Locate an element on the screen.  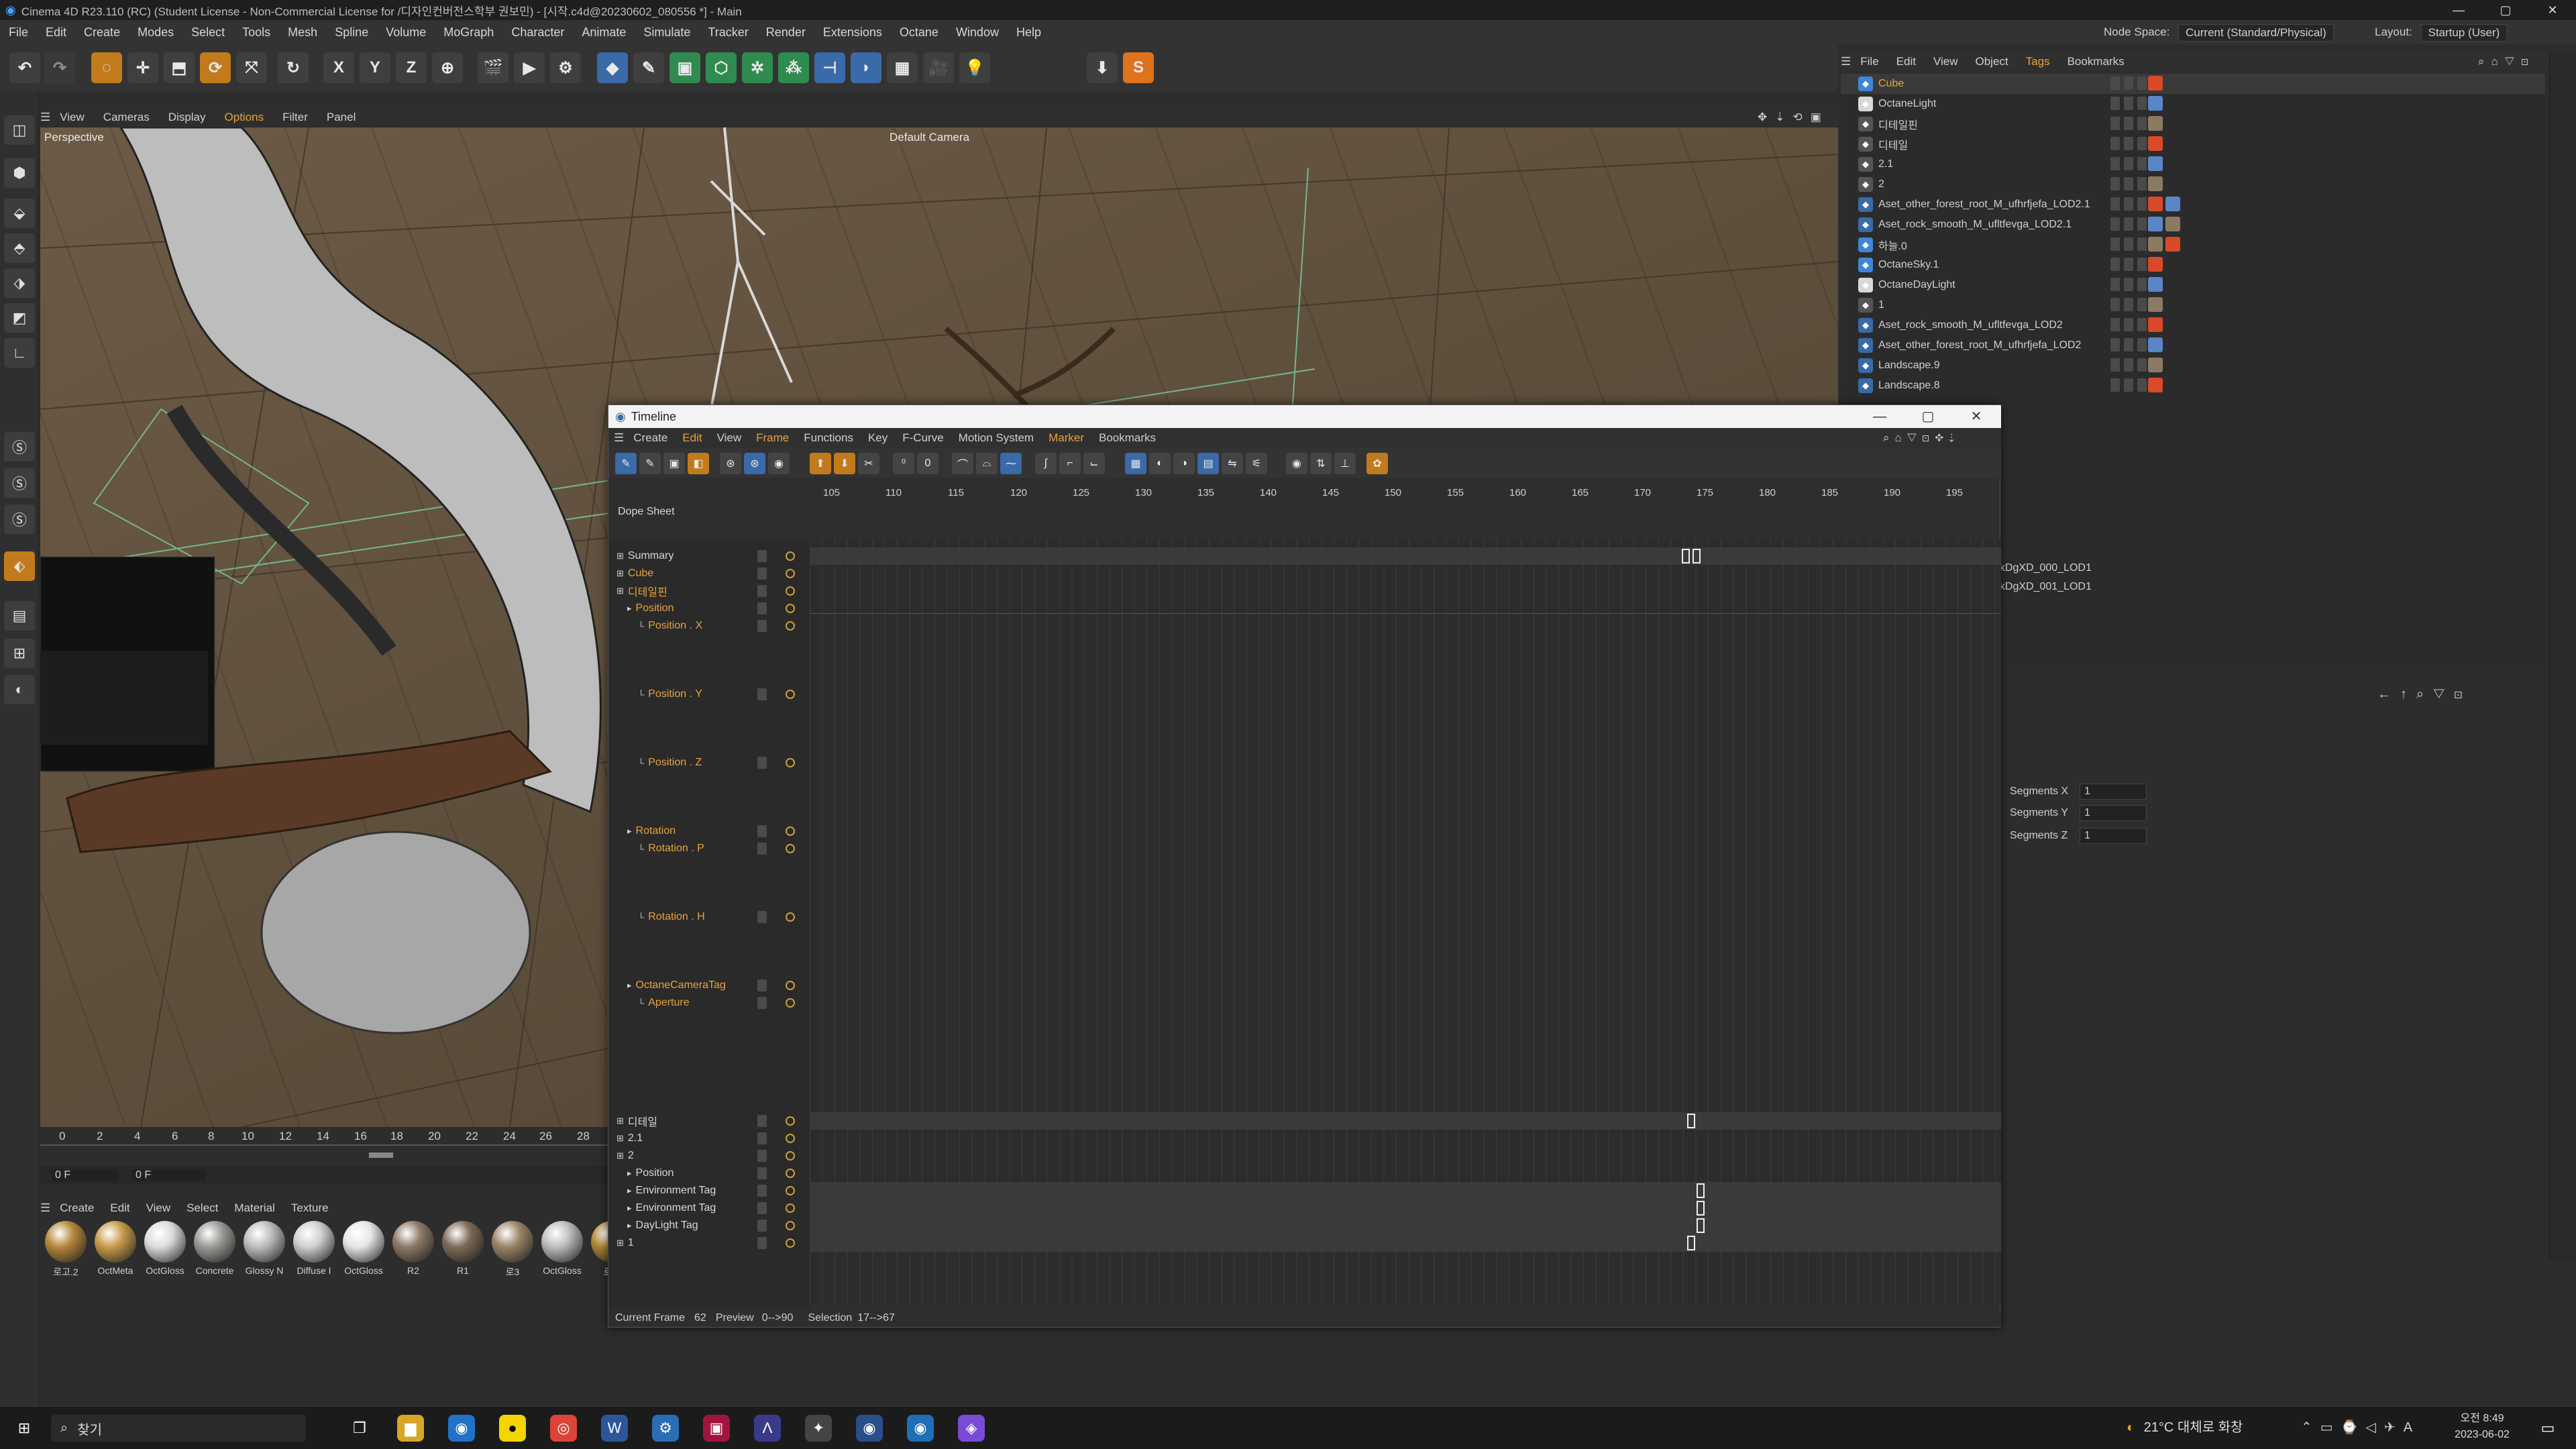
snap-icon: Ⓢ is located at coordinates (19, 447).